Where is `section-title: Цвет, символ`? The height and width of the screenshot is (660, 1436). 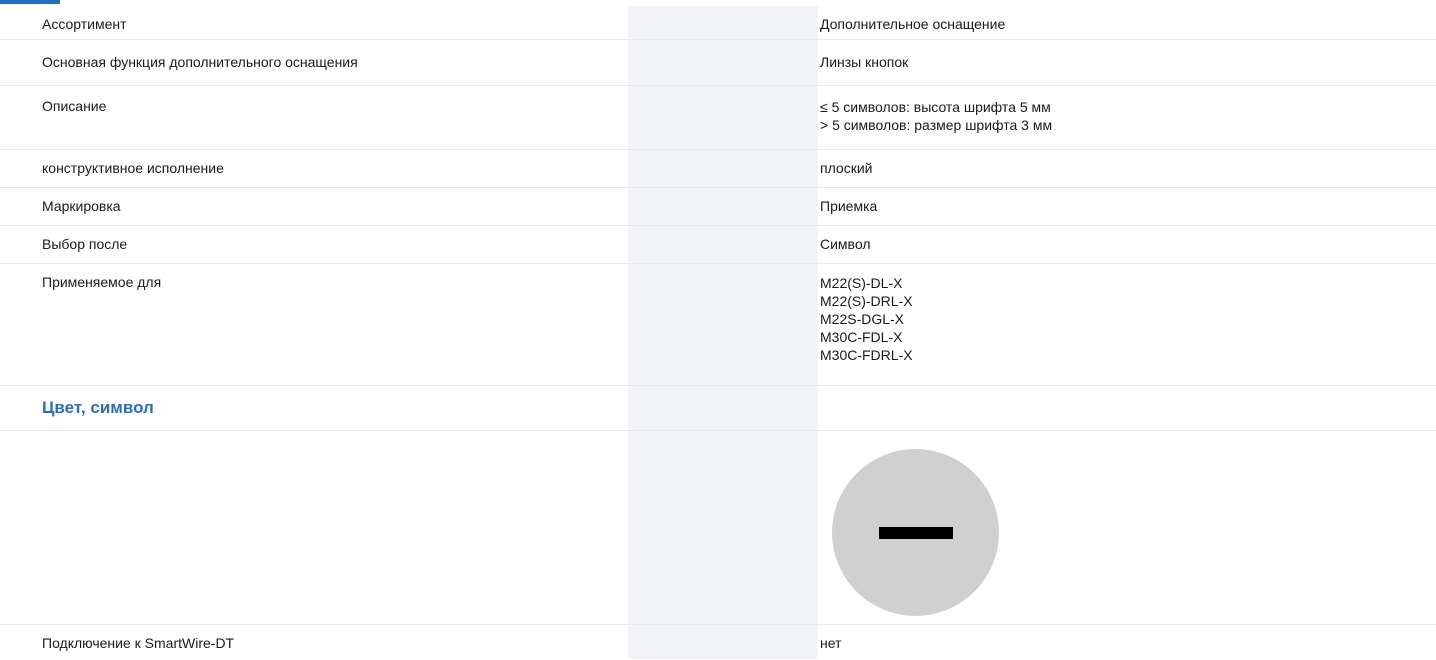
section-title: Цвет, символ is located at coordinates (98, 407).